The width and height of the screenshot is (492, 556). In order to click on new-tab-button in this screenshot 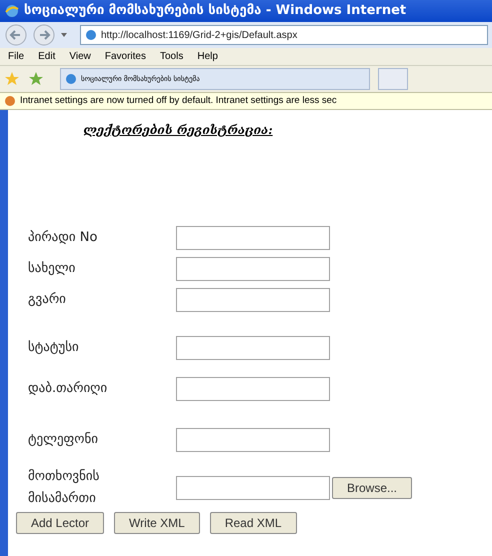, I will do `click(393, 79)`.